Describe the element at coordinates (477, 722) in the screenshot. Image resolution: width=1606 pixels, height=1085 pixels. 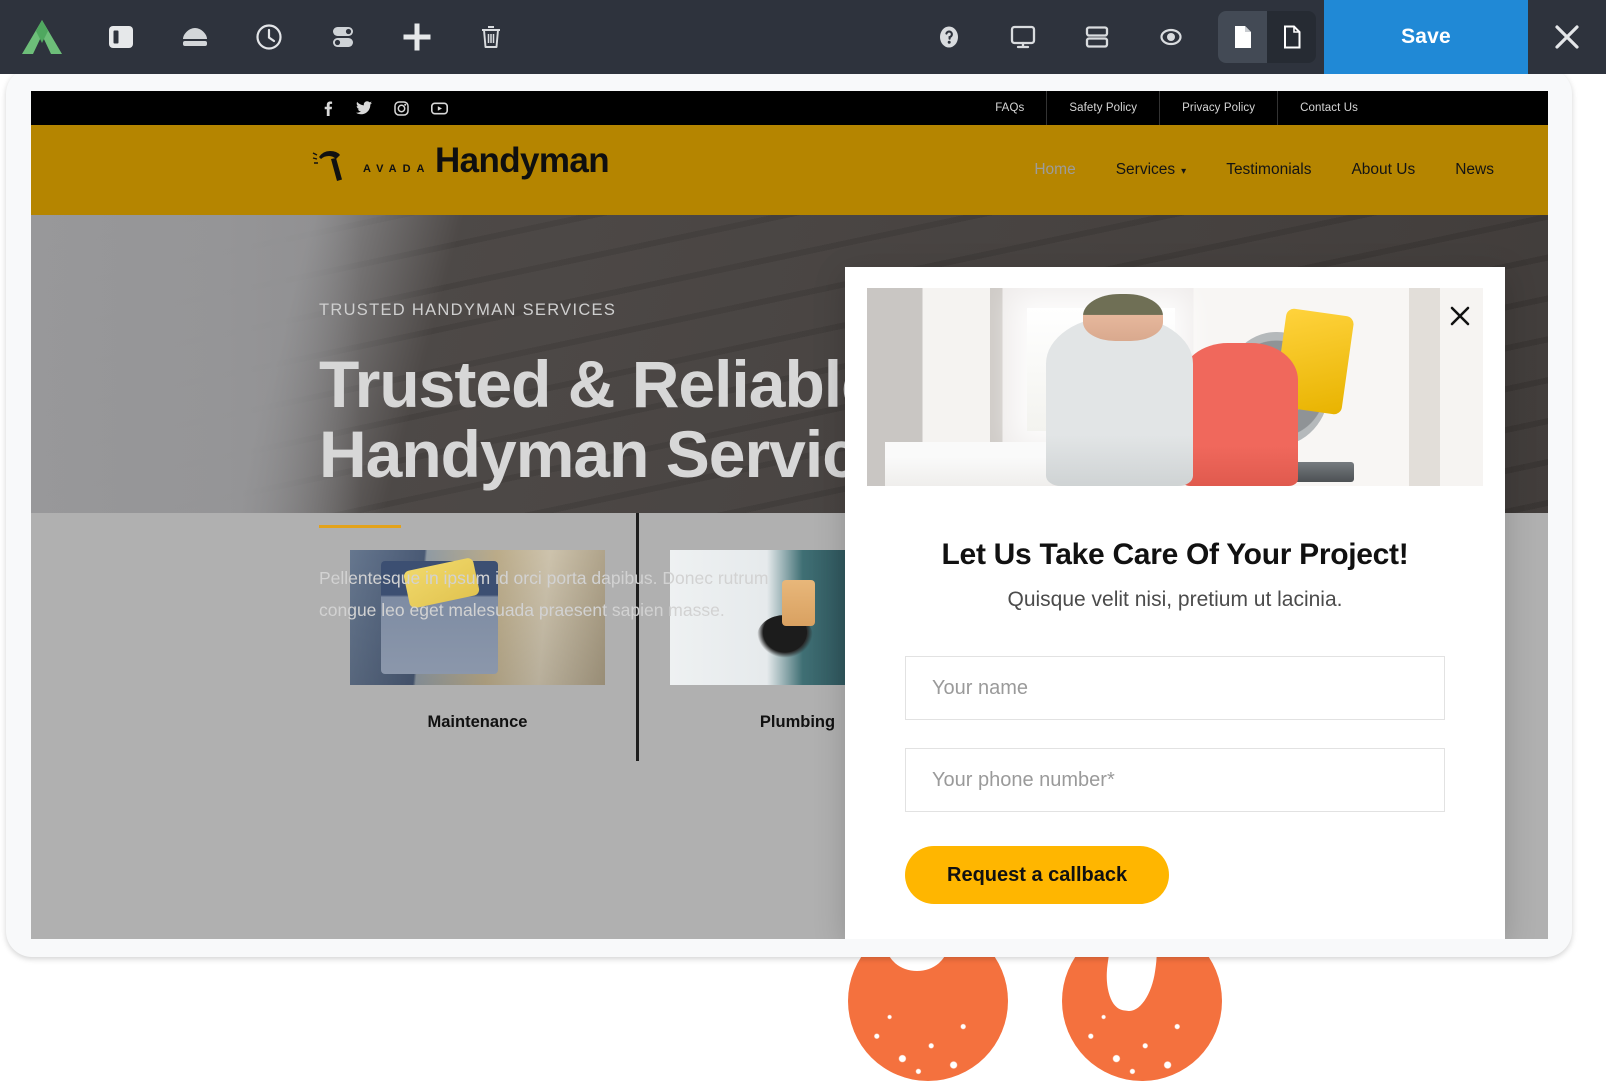
I see `service-card-label: Maintenance` at that location.